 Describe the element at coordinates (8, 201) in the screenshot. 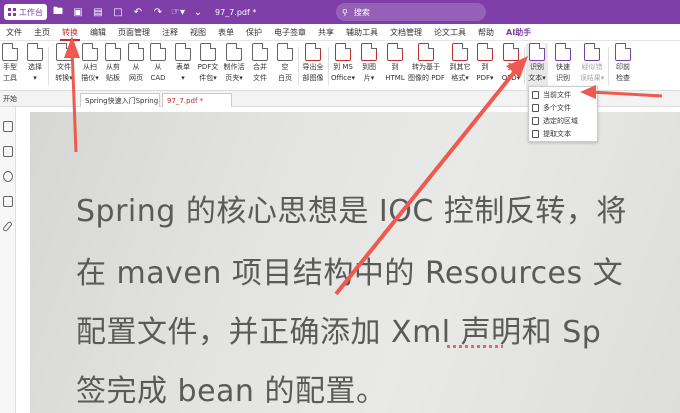

I see `stamp-icon` at that location.